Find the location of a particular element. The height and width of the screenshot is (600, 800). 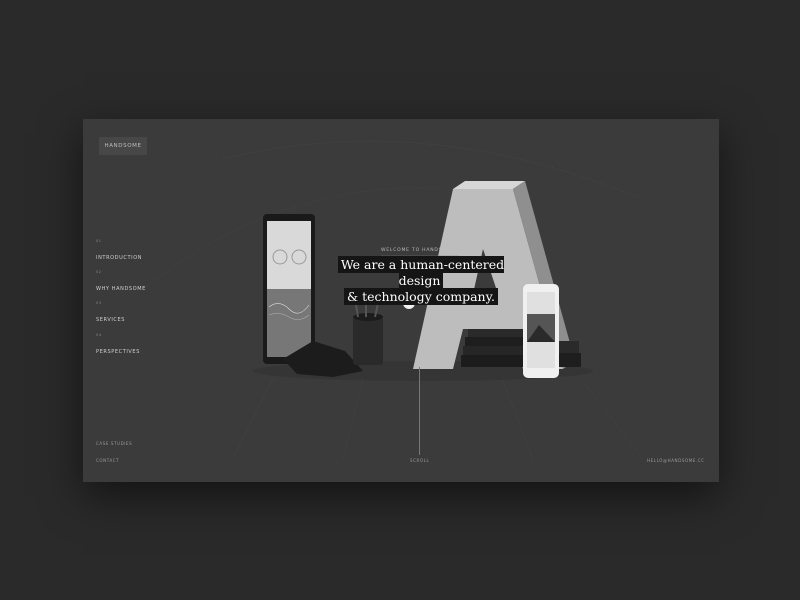

scroll-label: SCROLL is located at coordinates (419, 460).